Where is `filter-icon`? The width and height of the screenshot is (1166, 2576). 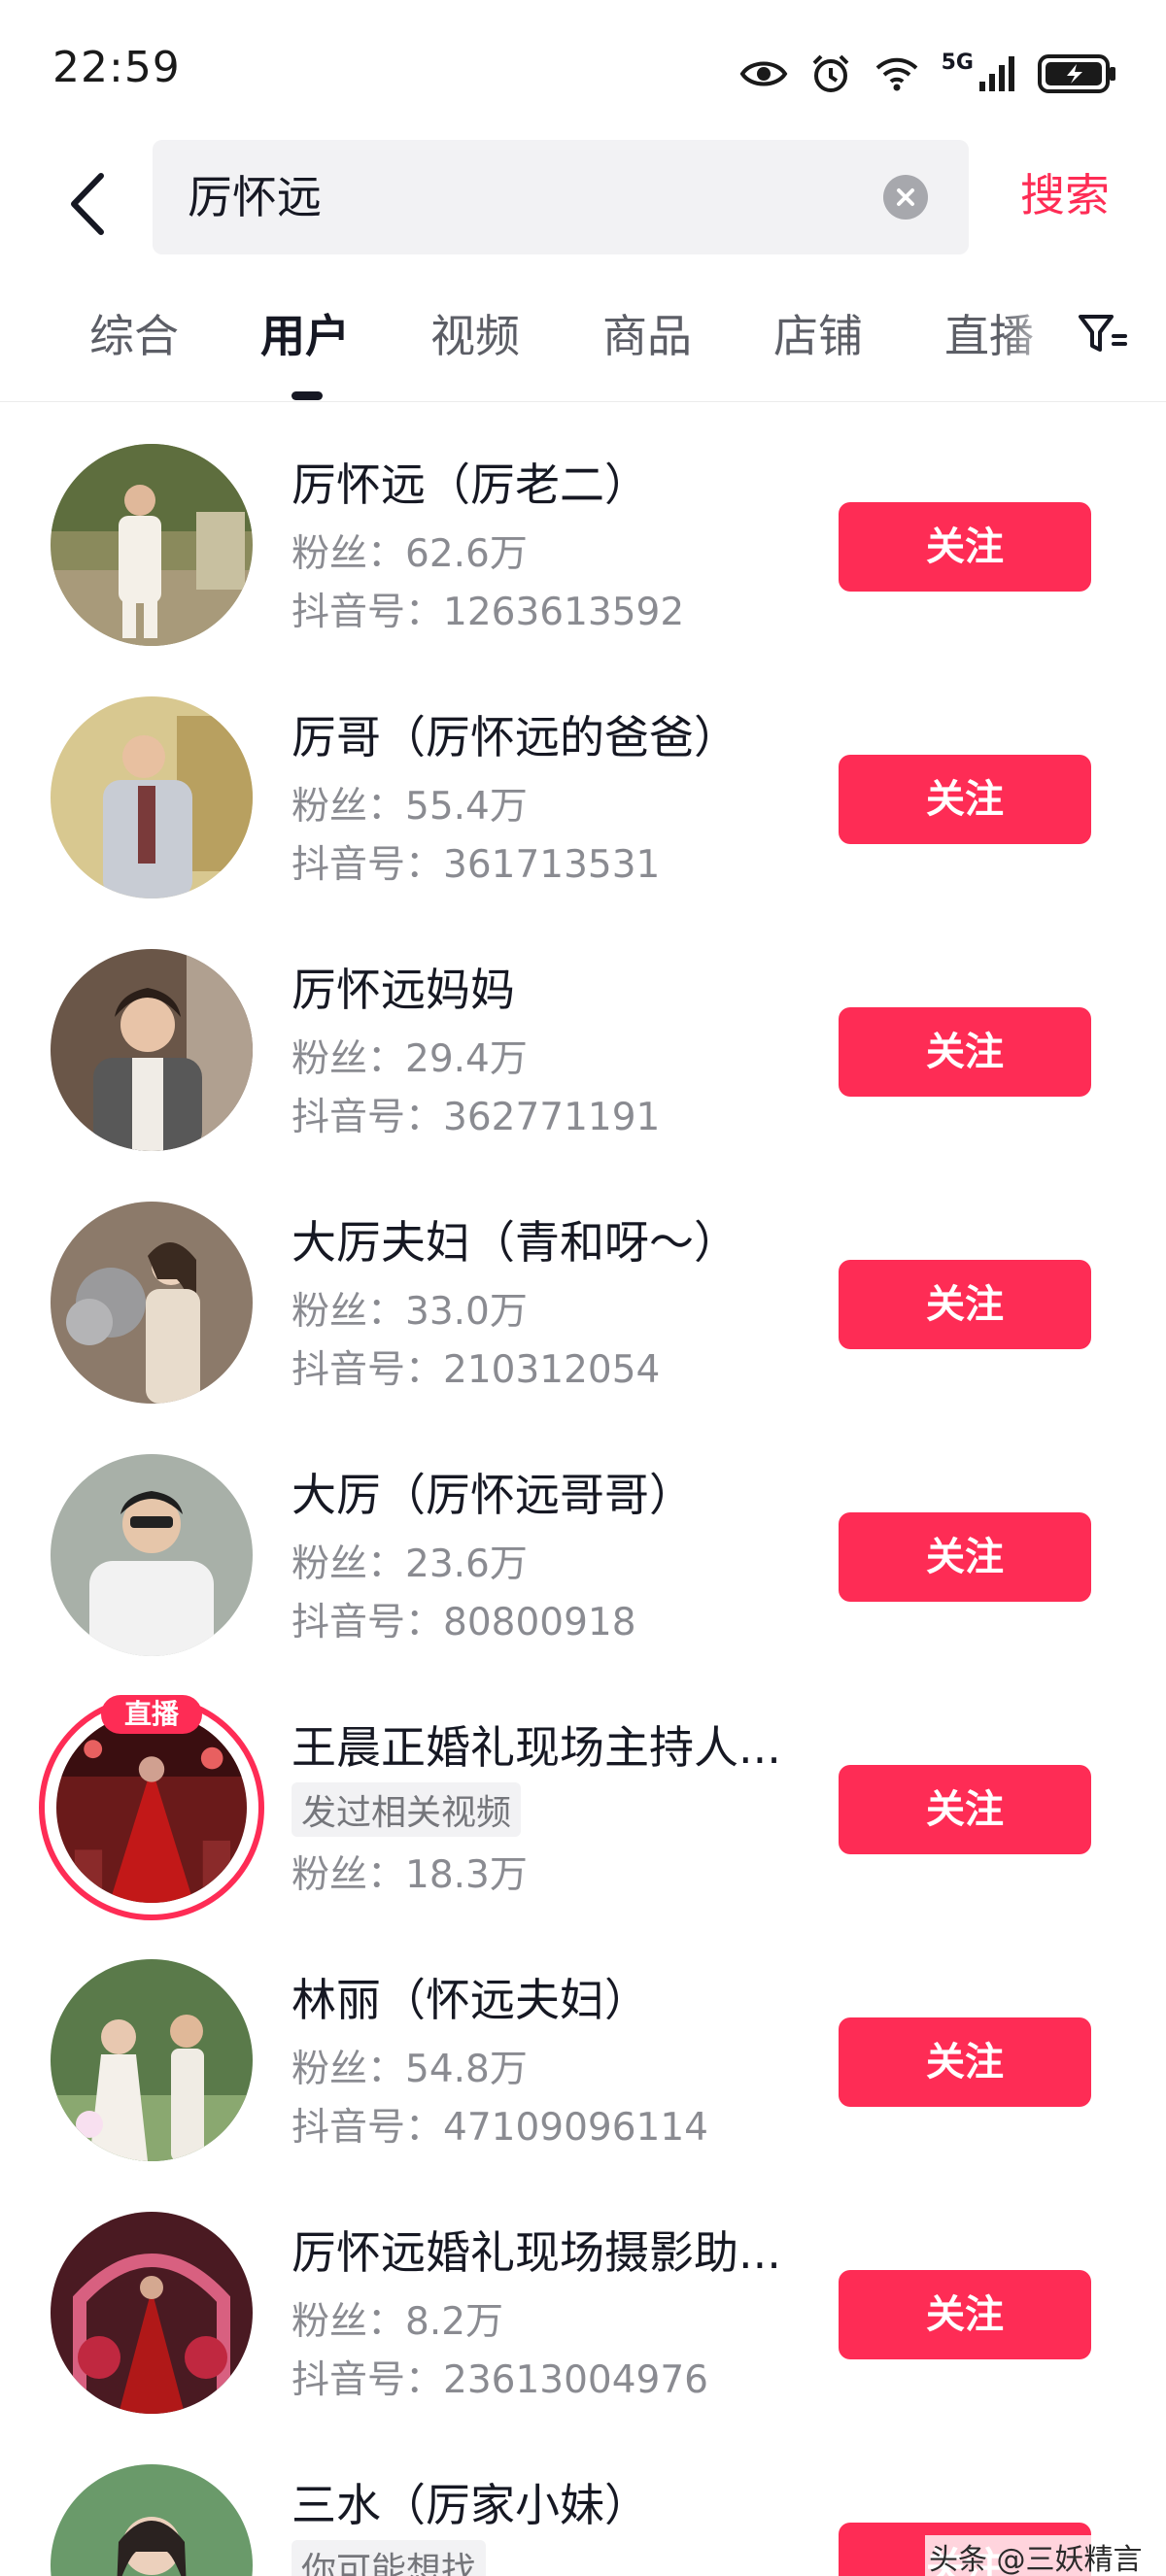 filter-icon is located at coordinates (1103, 333).